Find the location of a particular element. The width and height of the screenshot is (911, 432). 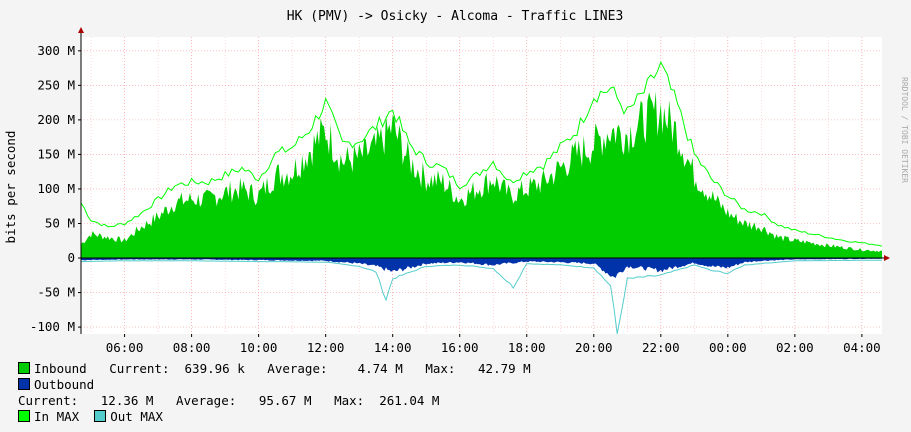

out-max-label: Out MAX is located at coordinates (136, 416).